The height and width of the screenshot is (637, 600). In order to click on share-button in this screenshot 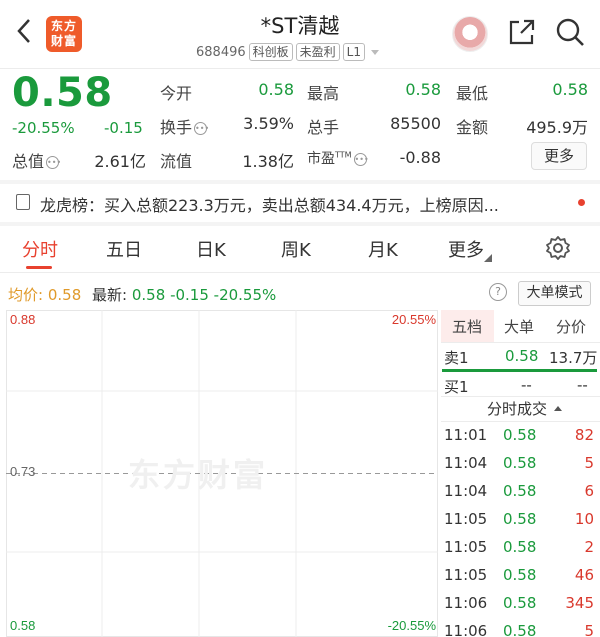, I will do `click(522, 32)`.